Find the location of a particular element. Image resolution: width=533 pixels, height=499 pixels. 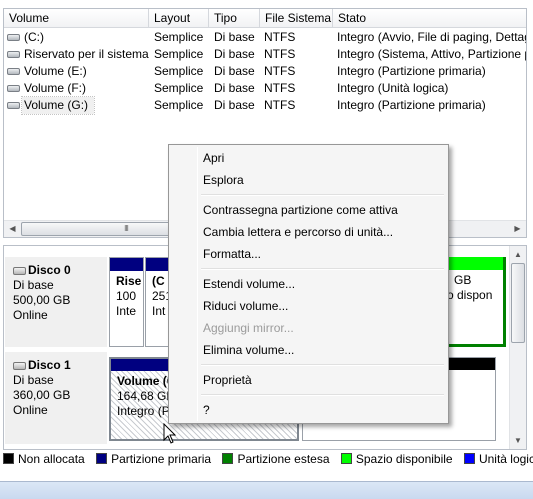

volume-status: Integro (Sistema, Attivo, Partizione p is located at coordinates (432, 54).